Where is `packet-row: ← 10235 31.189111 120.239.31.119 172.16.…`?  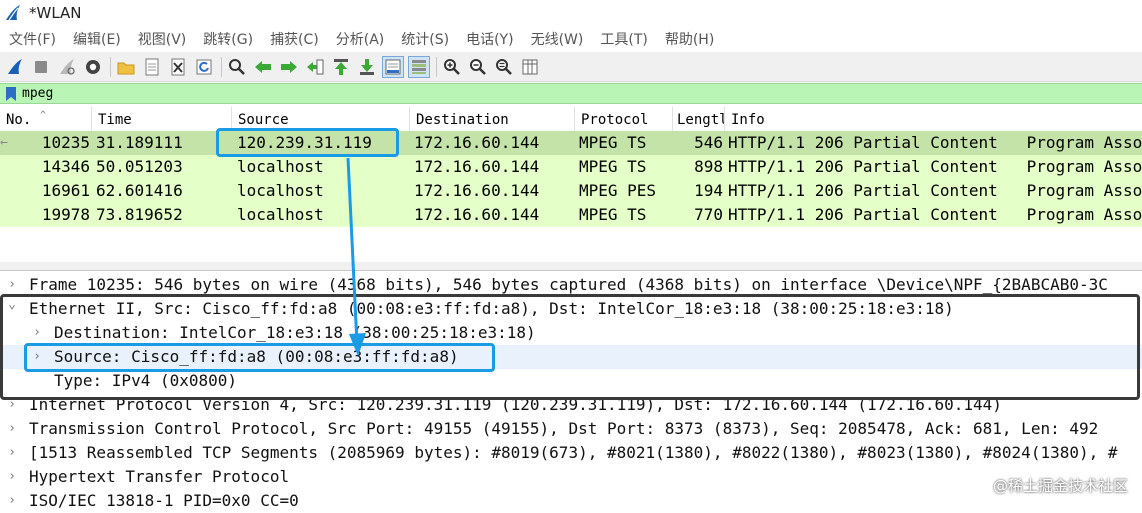 packet-row: ← 10235 31.189111 120.239.31.119 172.16.… is located at coordinates (571, 143).